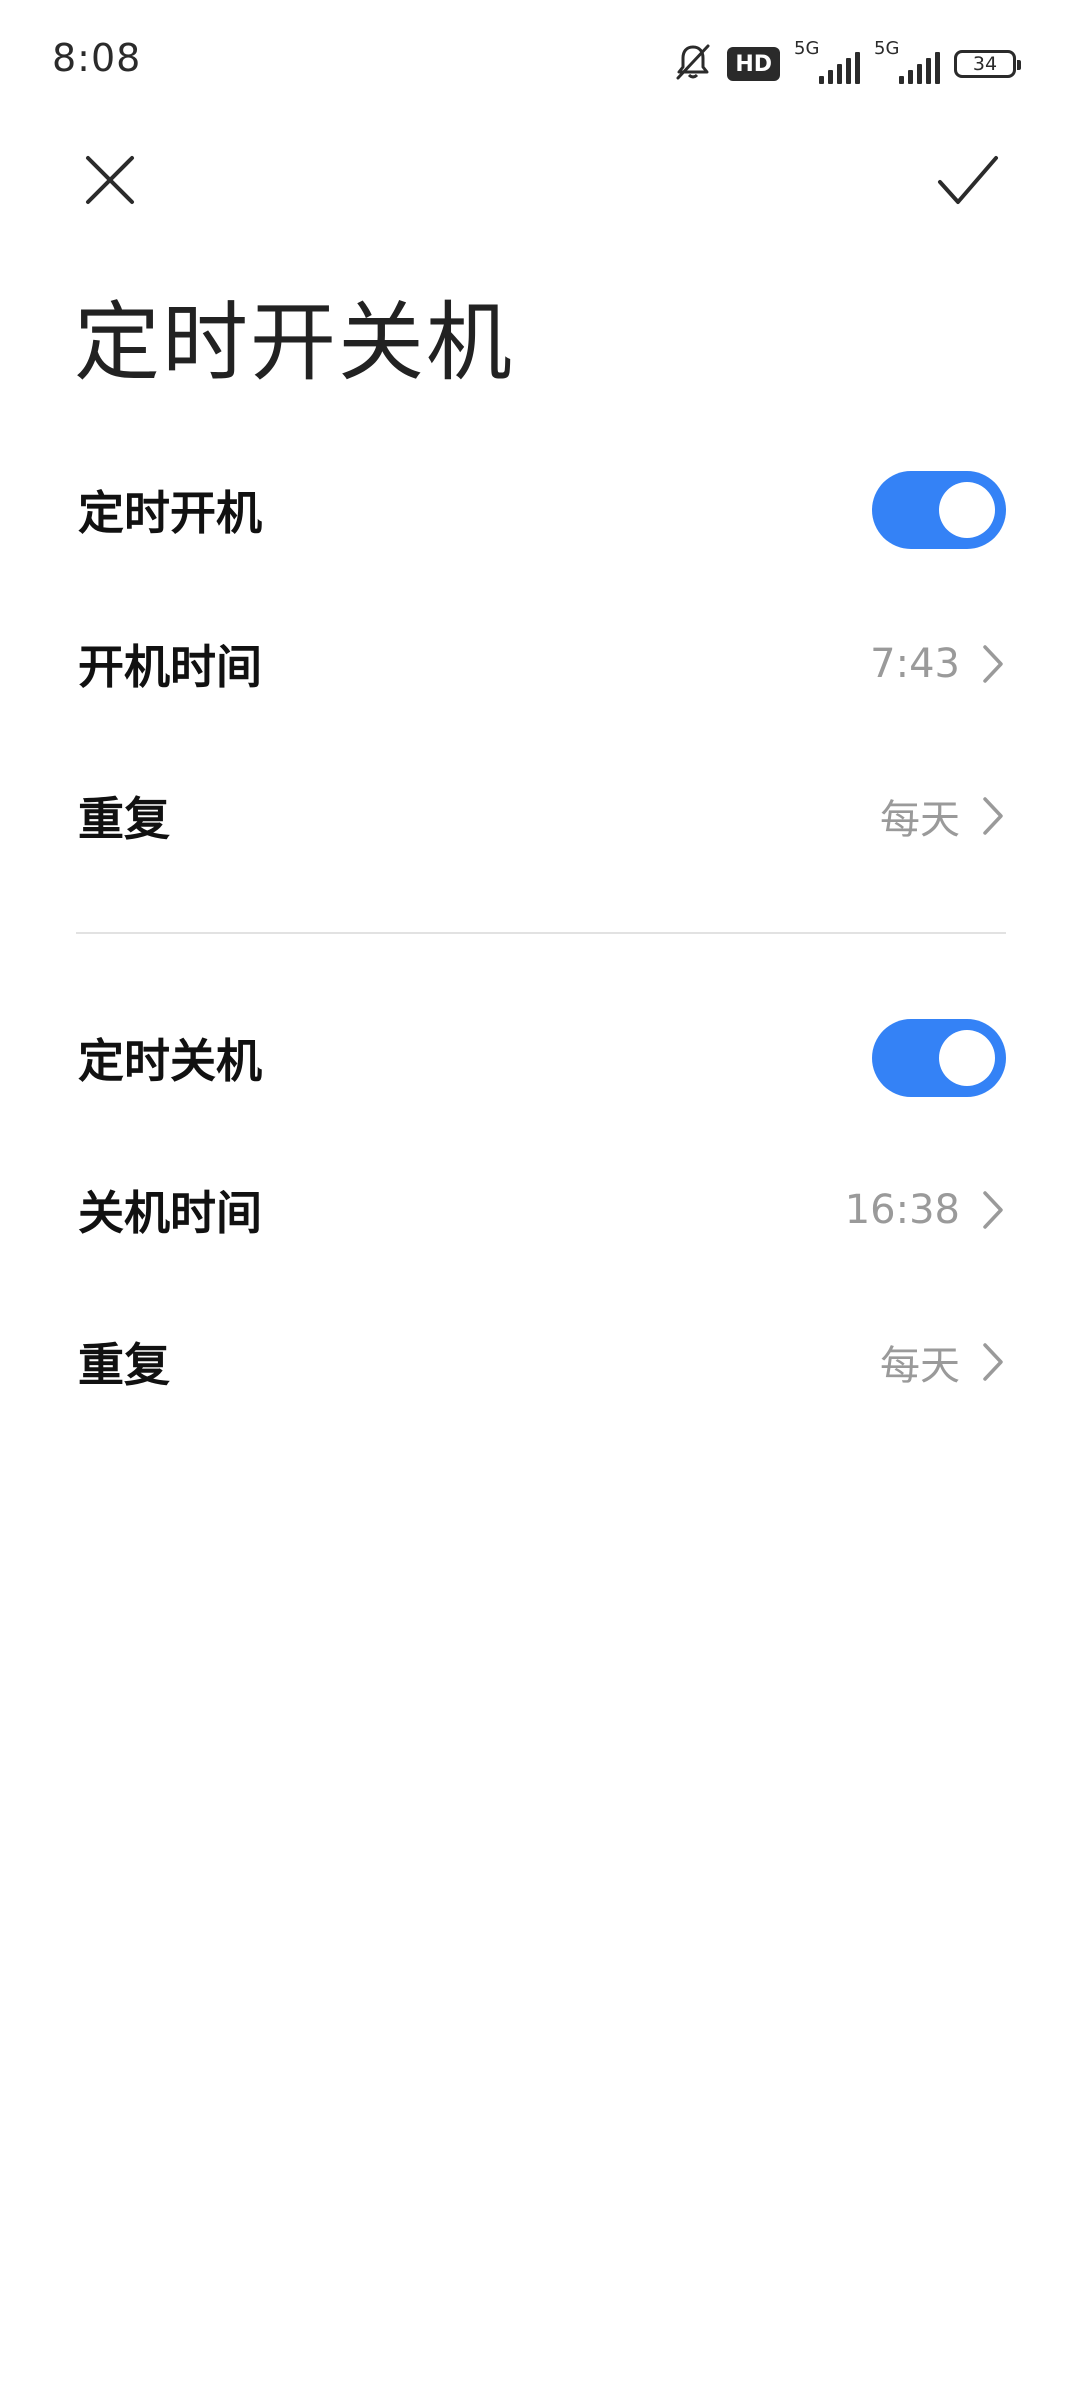 The width and height of the screenshot is (1080, 2400). What do you see at coordinates (693, 64) in the screenshot?
I see `mute-bell-icon` at bounding box center [693, 64].